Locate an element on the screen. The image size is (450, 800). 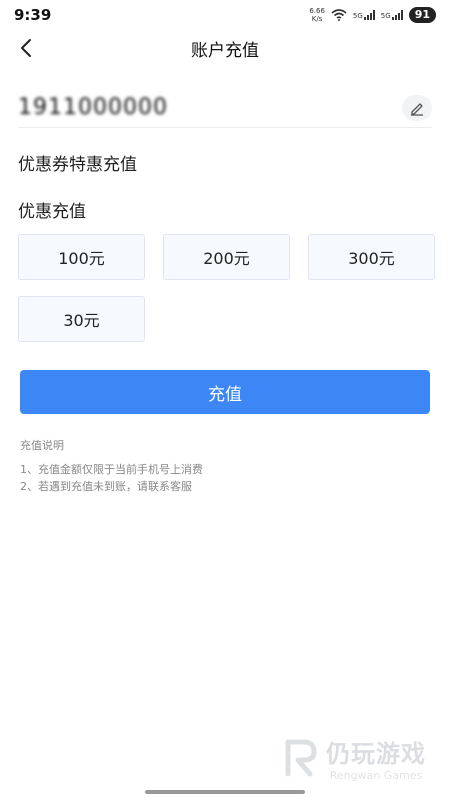
battery-indicator: 91 is located at coordinates (422, 15).